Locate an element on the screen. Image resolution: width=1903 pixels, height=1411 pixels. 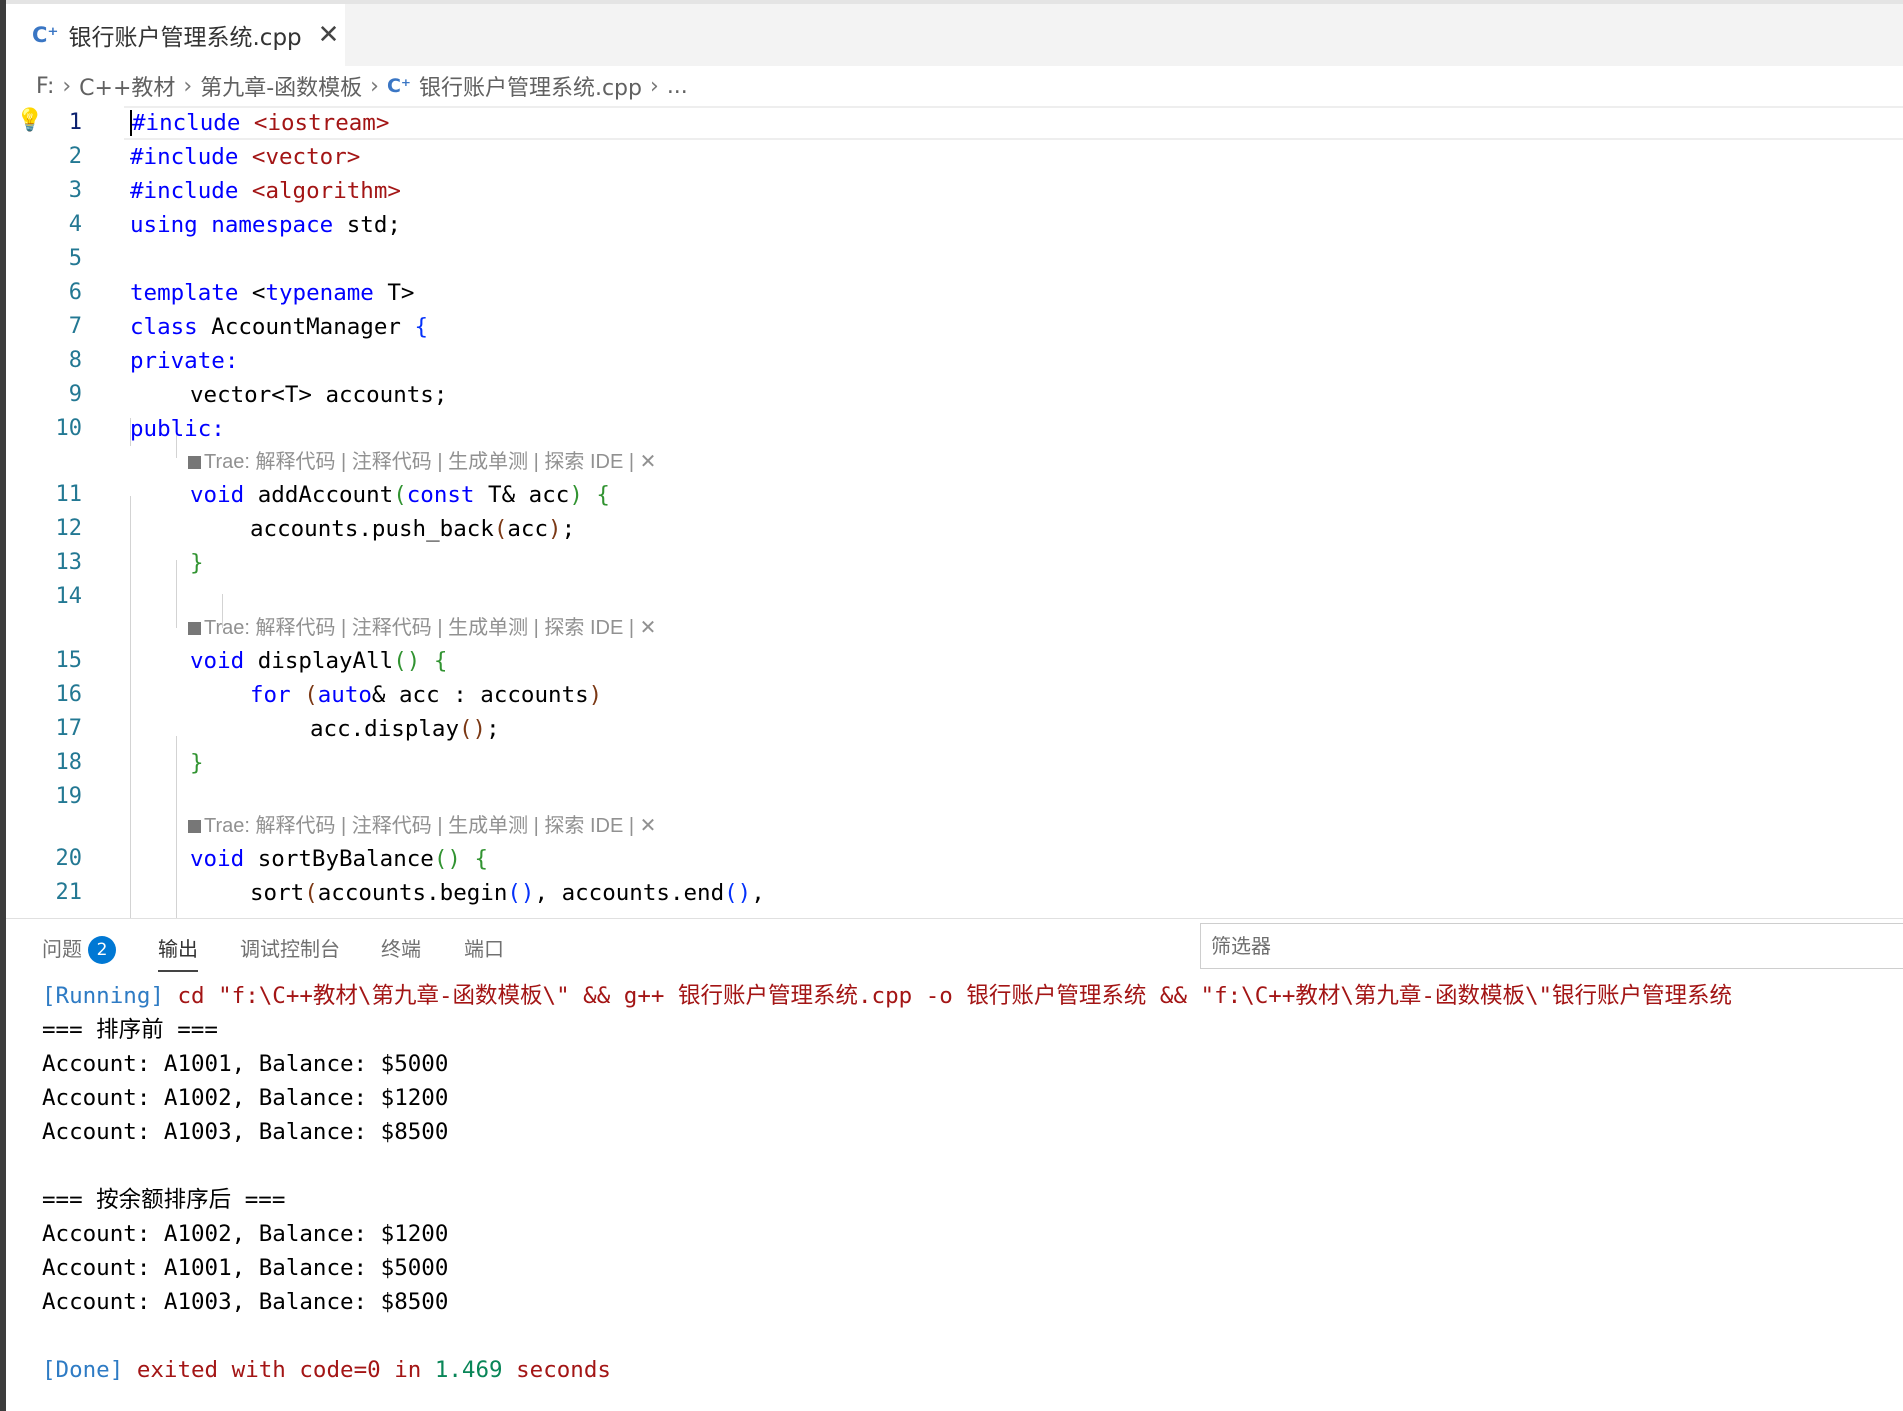
cpp-file-icon: C⁺ is located at coordinates (398, 86).